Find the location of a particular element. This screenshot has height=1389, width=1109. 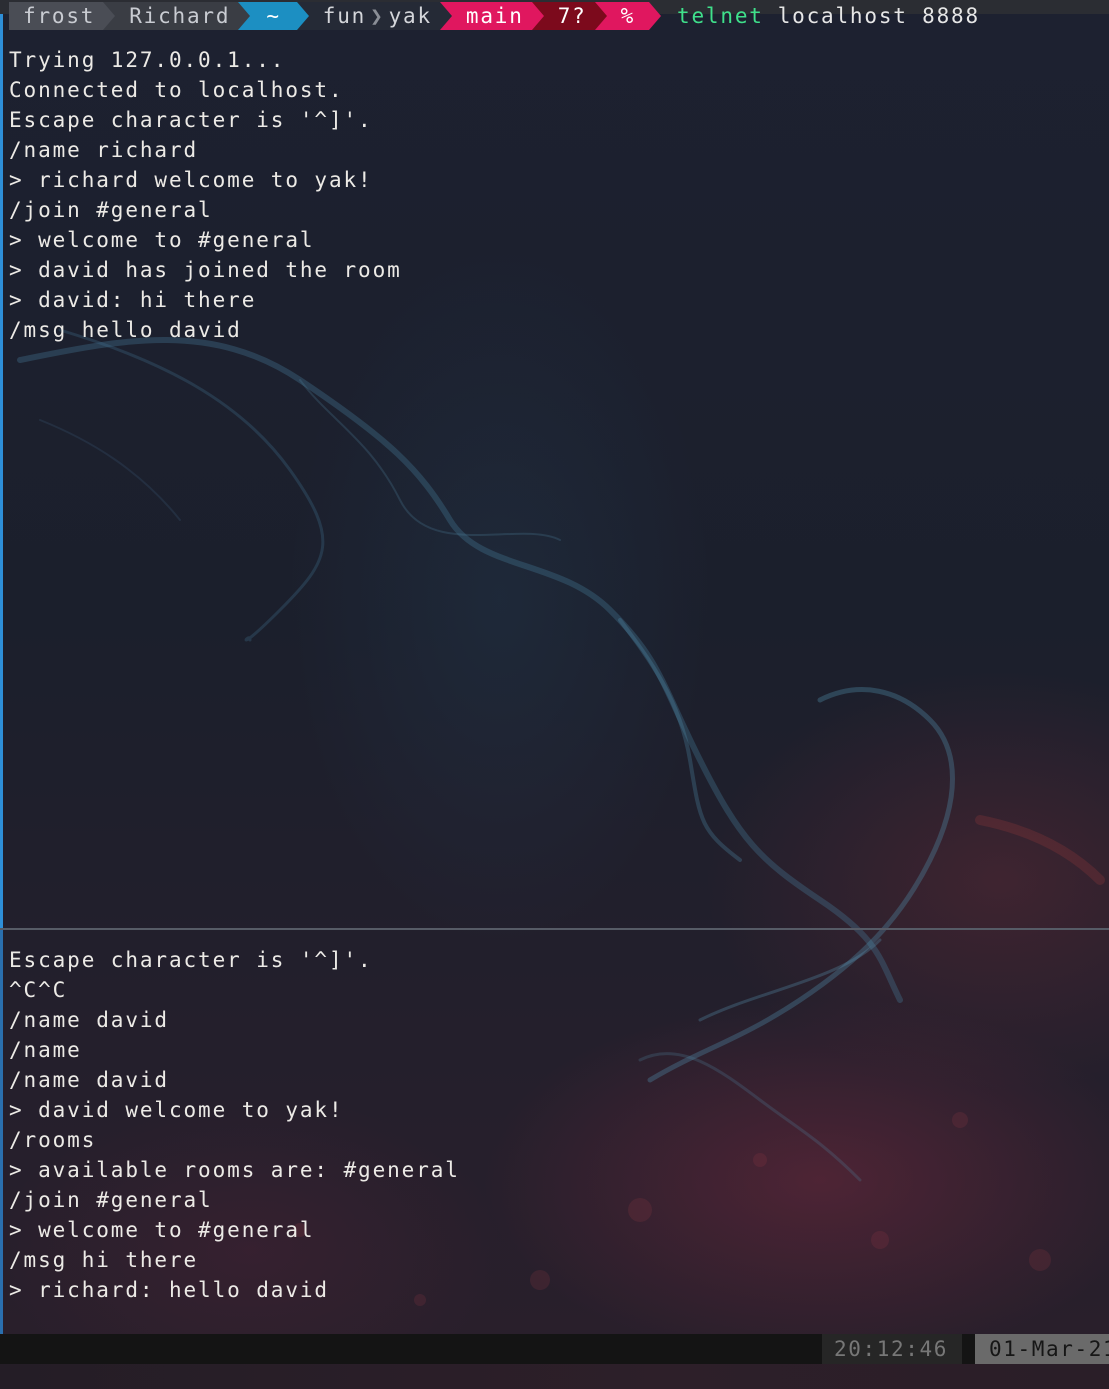

command-name: telnet is located at coordinates (720, 16).